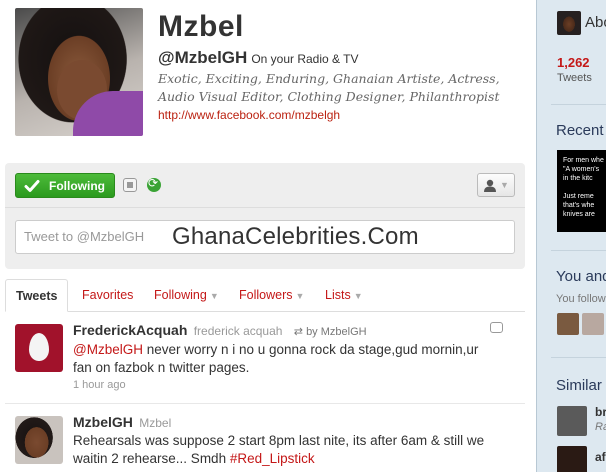 Image resolution: width=606 pixels, height=472 pixels. What do you see at coordinates (579, 205) in the screenshot?
I see `image-text-line: that's whe` at bounding box center [579, 205].